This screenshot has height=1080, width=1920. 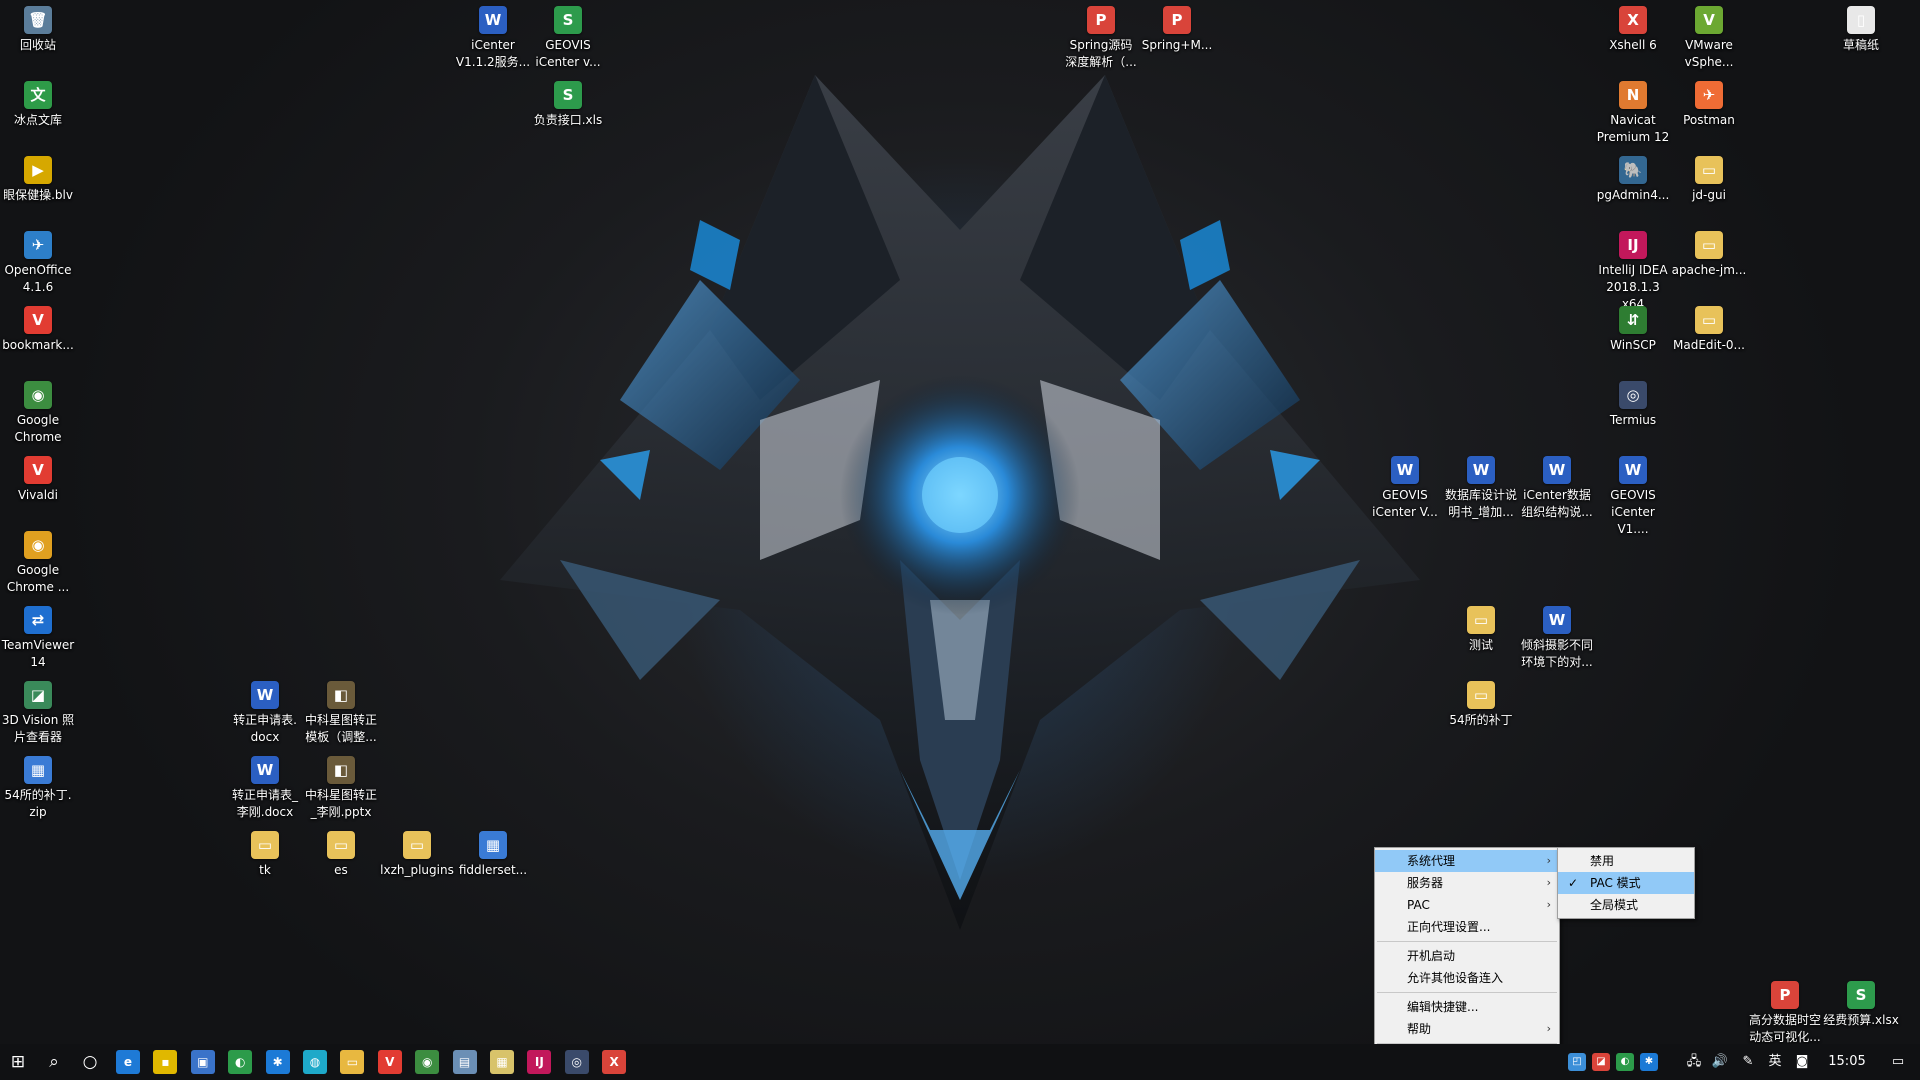 I want to click on cortana-button: ○, so click(x=90, y=1062).